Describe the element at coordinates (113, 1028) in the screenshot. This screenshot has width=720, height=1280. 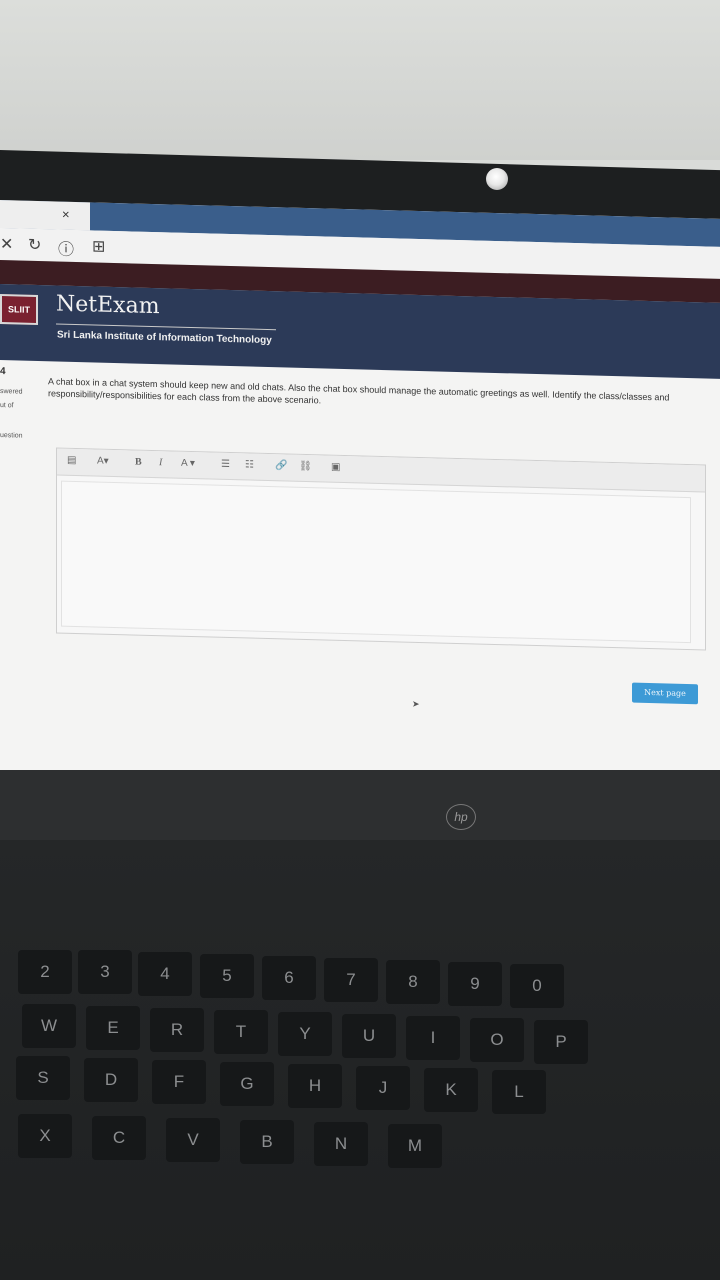
I see `keyboard-key: E` at that location.